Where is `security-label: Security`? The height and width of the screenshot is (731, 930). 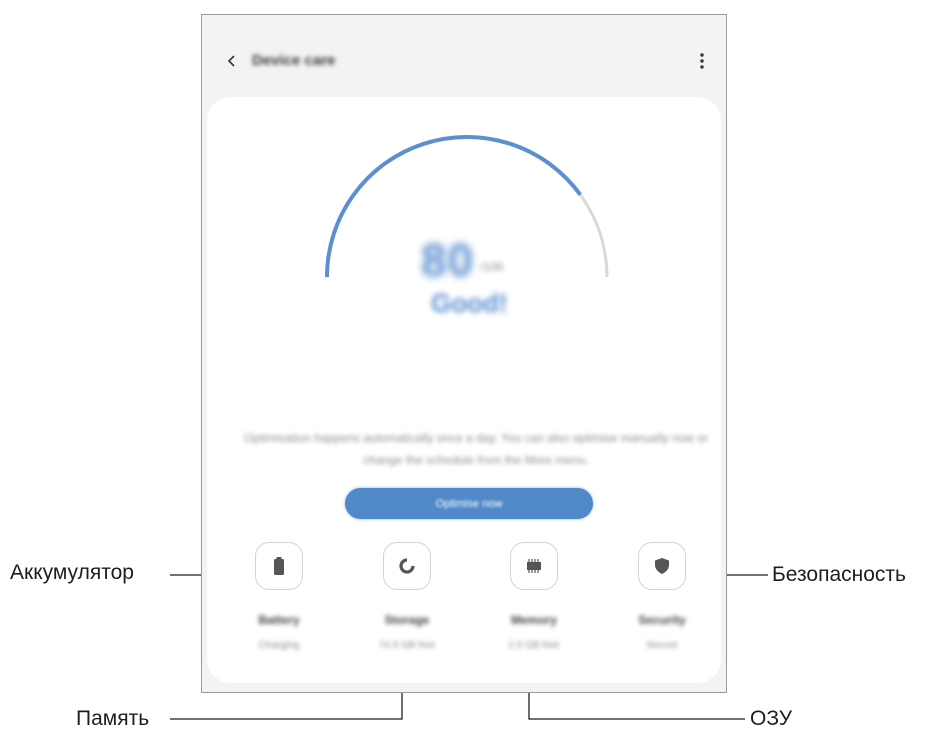 security-label: Security is located at coordinates (662, 620).